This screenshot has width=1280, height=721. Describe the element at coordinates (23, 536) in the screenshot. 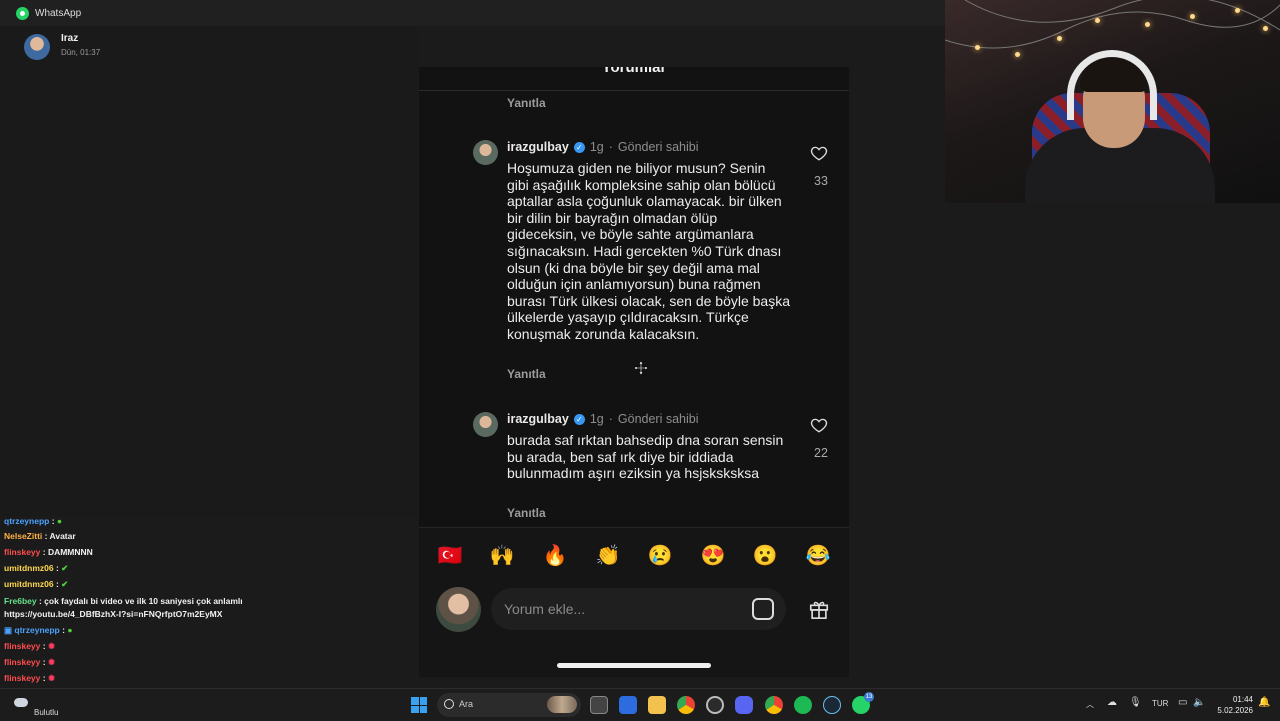

I see `chat-username: NelseZitti` at that location.